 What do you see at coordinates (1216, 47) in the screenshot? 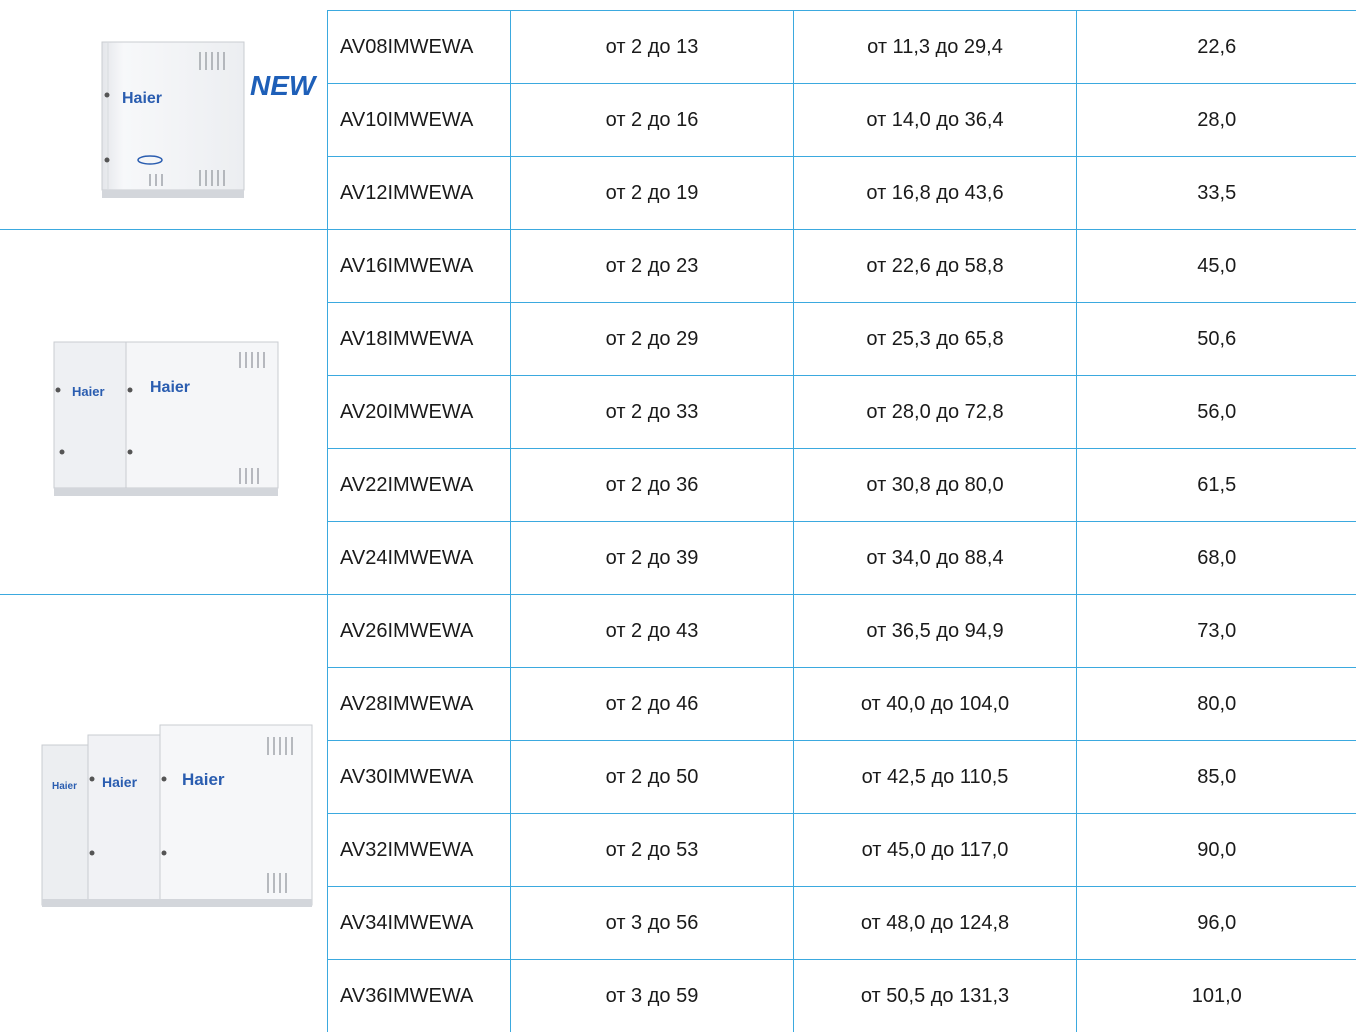
I see `value-cell: 22,6` at bounding box center [1216, 47].